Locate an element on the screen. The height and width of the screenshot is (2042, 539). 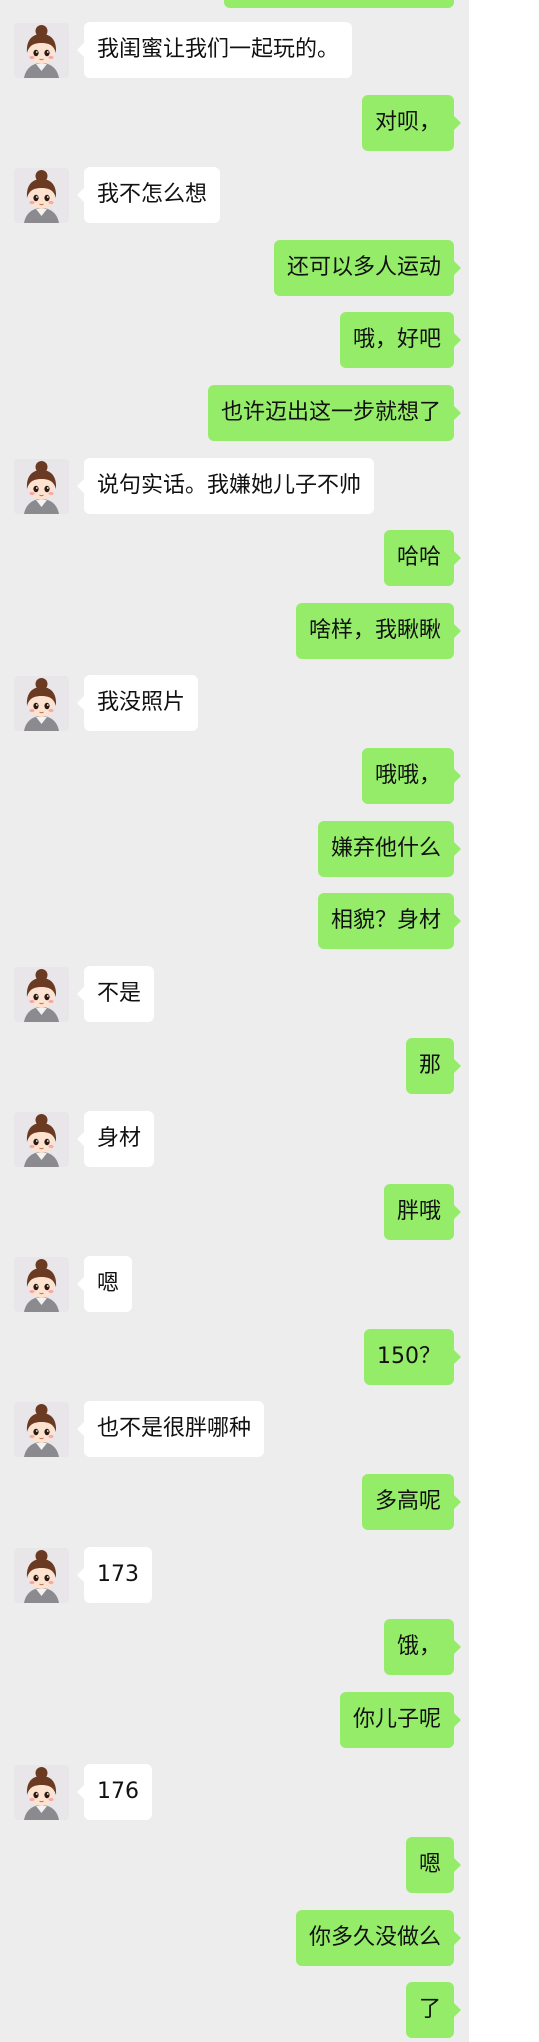
message-bubble: 胖哦 is located at coordinates (422, 1212).